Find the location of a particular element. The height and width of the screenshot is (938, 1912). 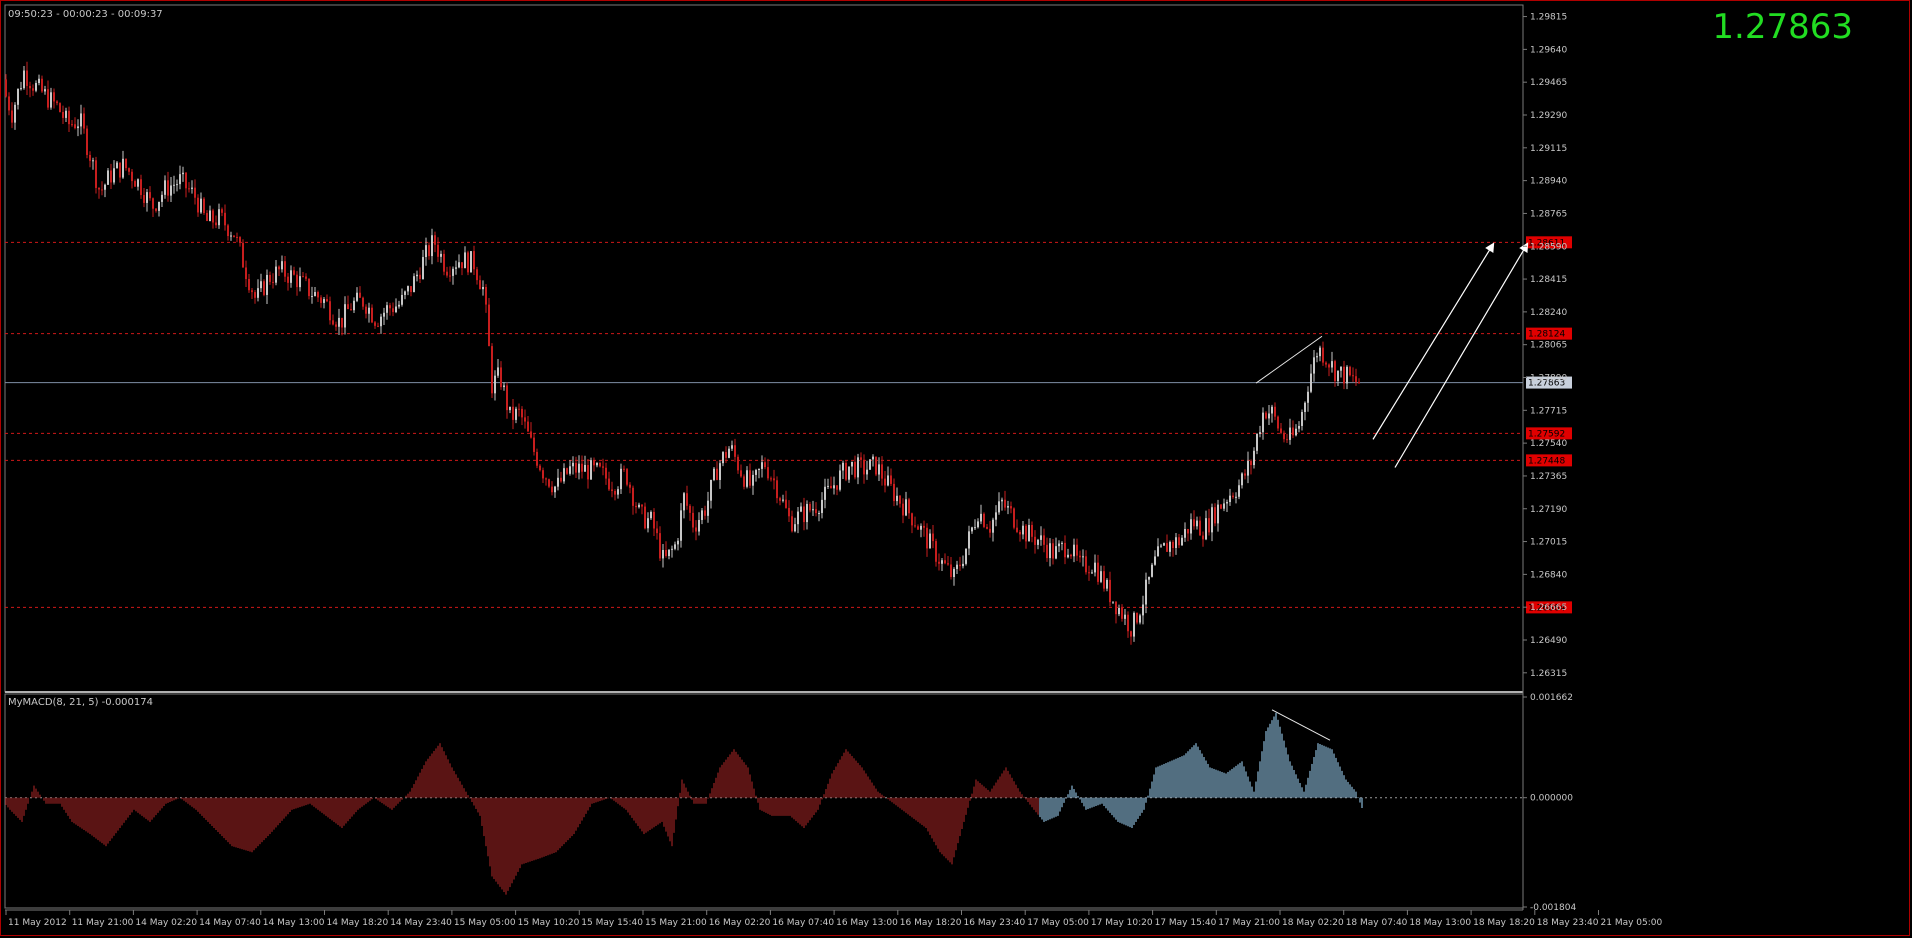

time-tick-label: 18 May 23:40 is located at coordinates (1568, 923).